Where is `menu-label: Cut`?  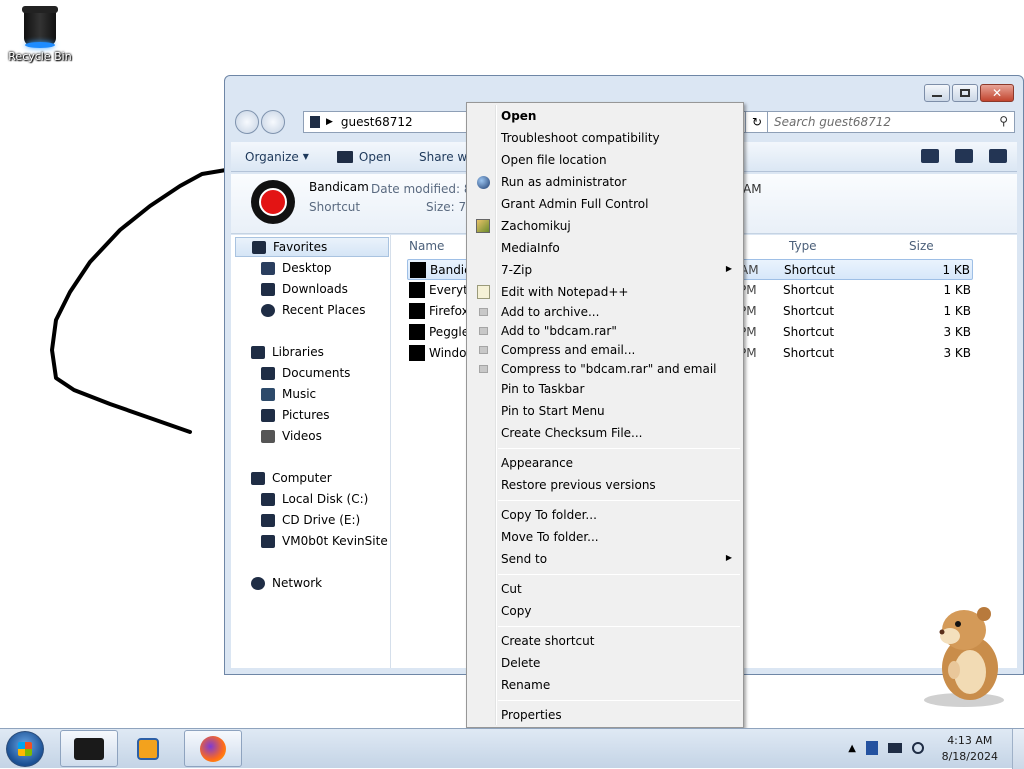 menu-label: Cut is located at coordinates (511, 589).